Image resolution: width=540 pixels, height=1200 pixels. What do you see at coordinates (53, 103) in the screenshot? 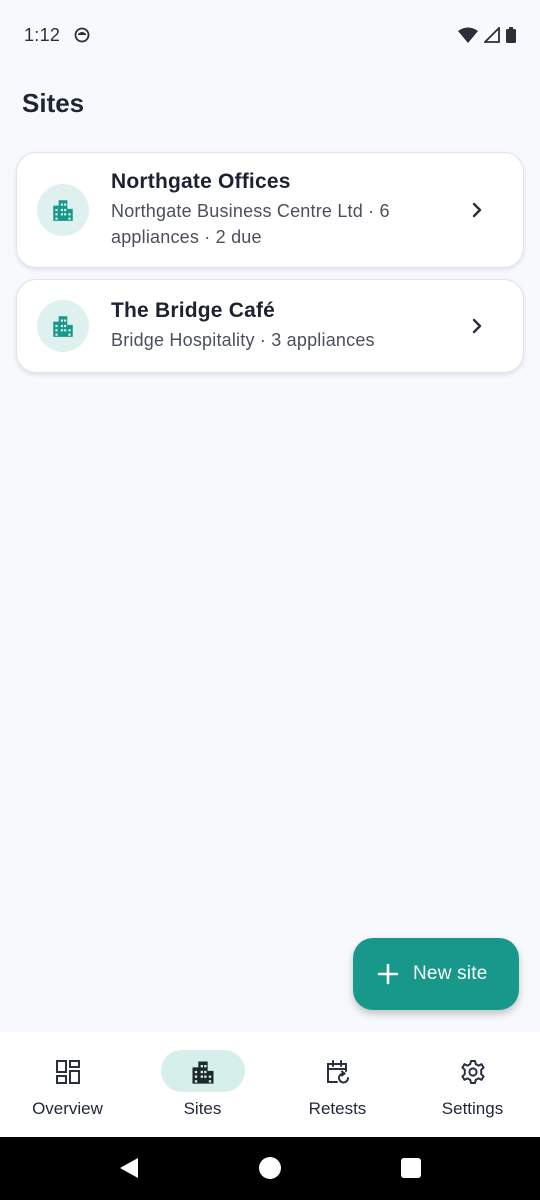
I see `page-title: Sites` at bounding box center [53, 103].